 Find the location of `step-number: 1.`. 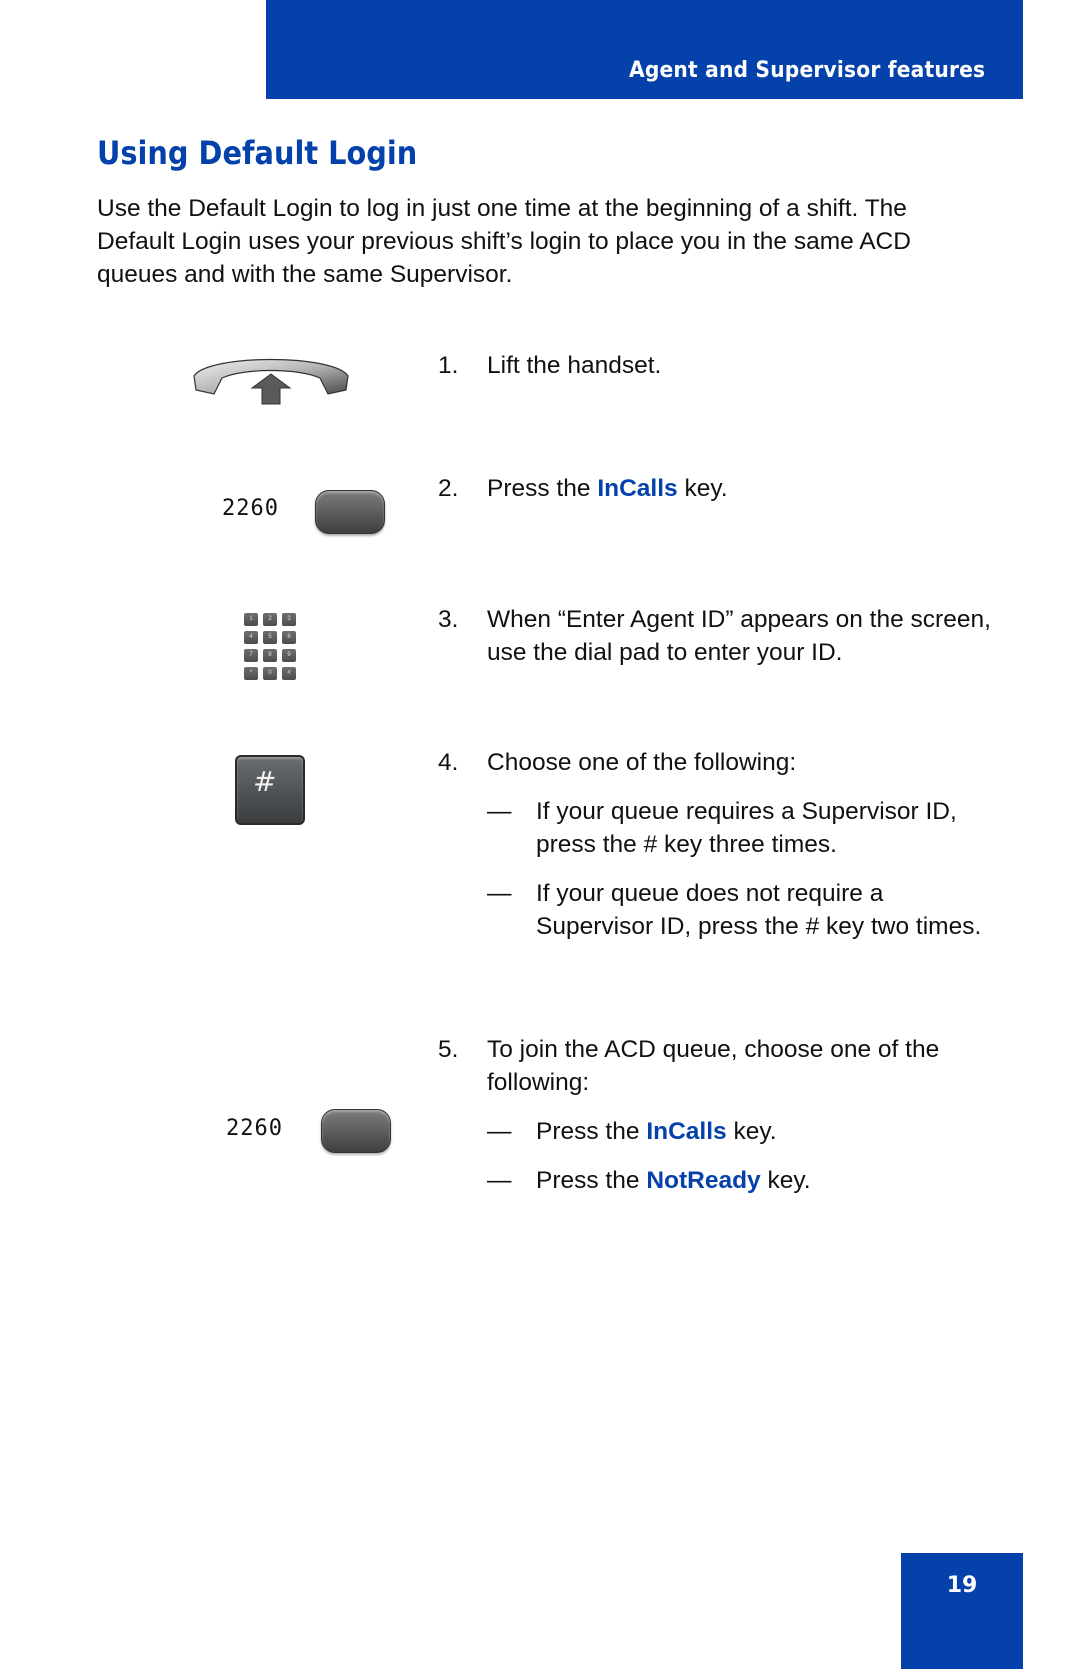

step-number: 1. is located at coordinates (448, 365).